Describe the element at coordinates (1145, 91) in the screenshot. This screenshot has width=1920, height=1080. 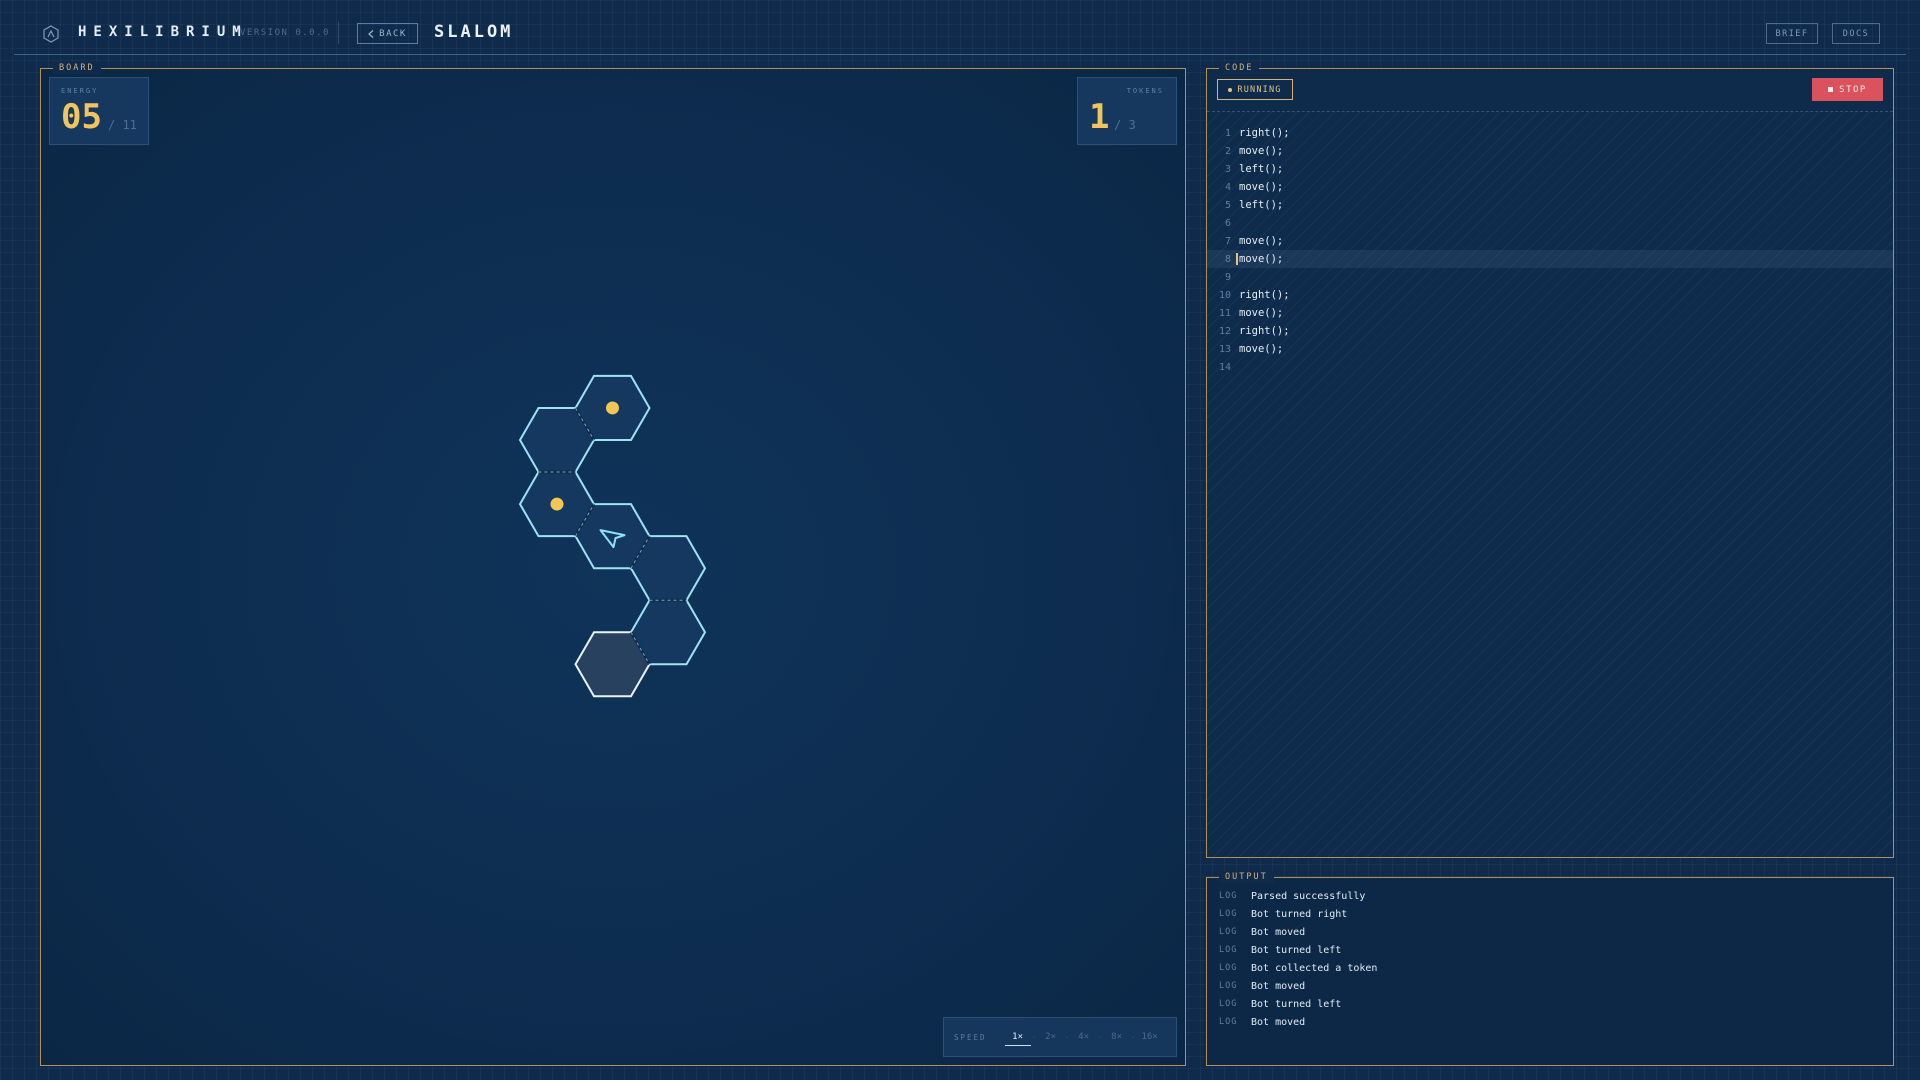
I see `tokens-label: TOKENS` at that location.